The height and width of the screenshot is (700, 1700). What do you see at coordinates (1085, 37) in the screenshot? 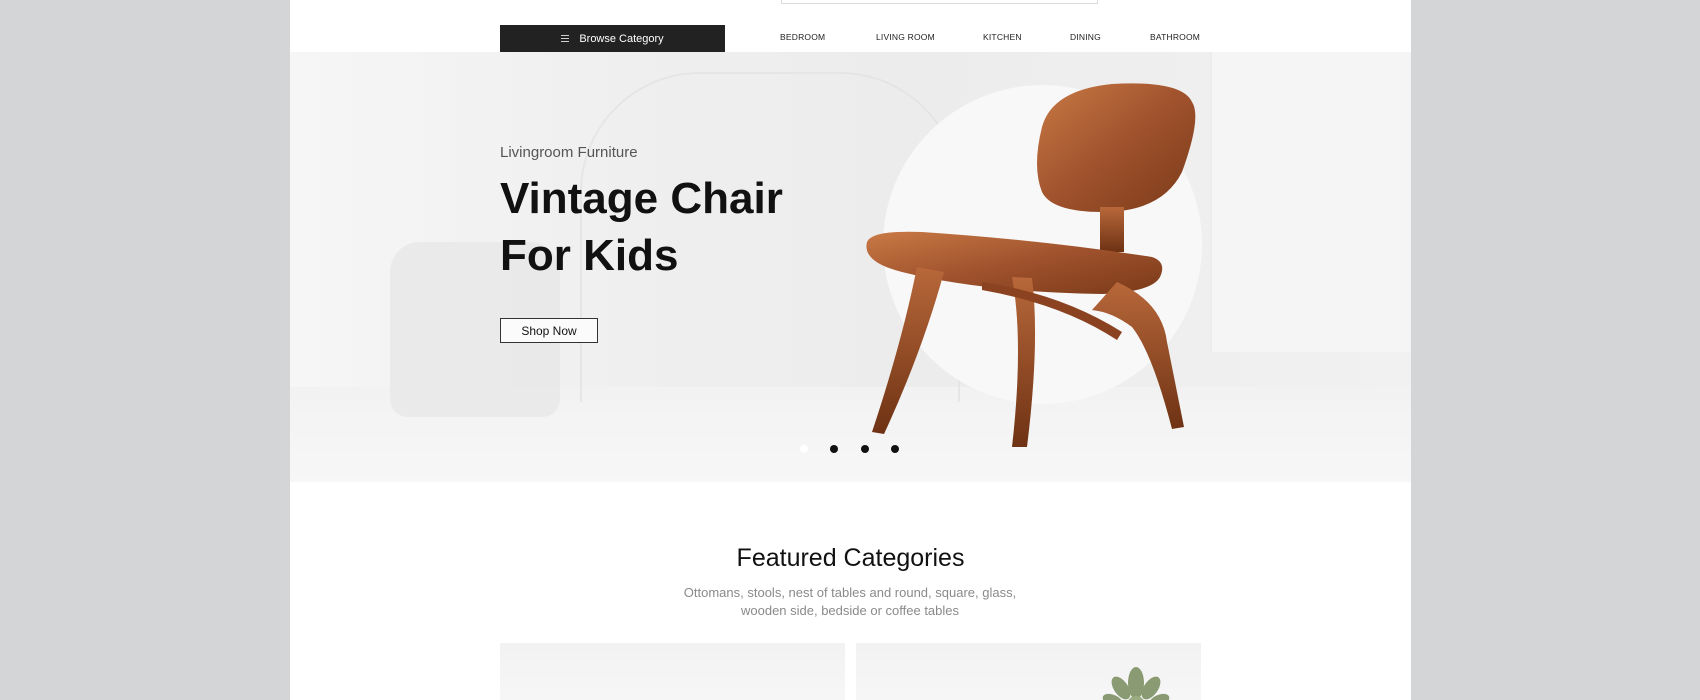
I see `nav-dining: DINING` at bounding box center [1085, 37].